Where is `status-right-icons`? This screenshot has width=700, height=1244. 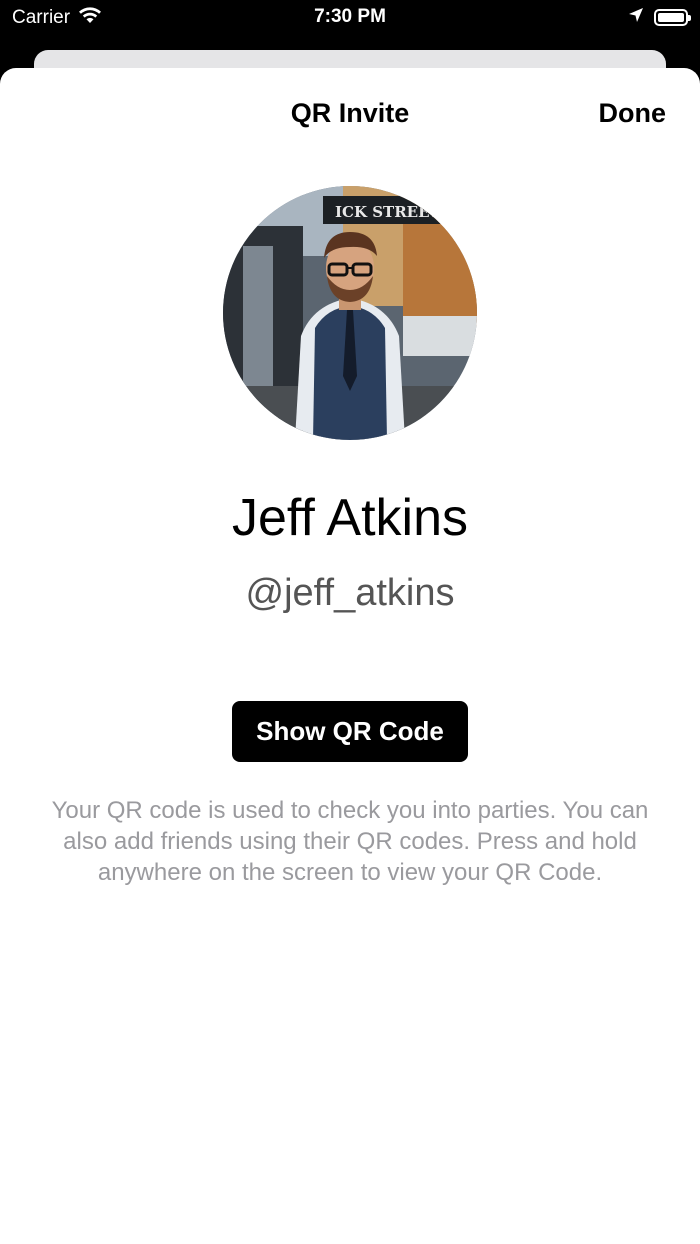
status-right-icons is located at coordinates (659, 17).